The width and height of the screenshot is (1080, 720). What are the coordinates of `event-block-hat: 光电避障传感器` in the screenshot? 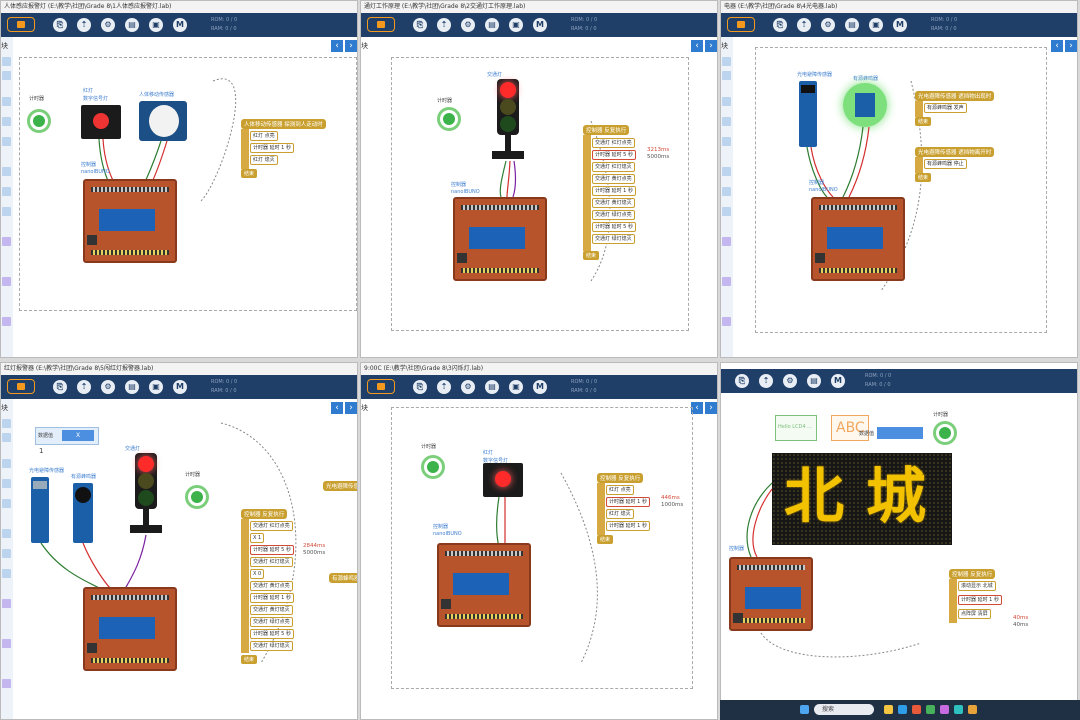 It's located at (340, 486).